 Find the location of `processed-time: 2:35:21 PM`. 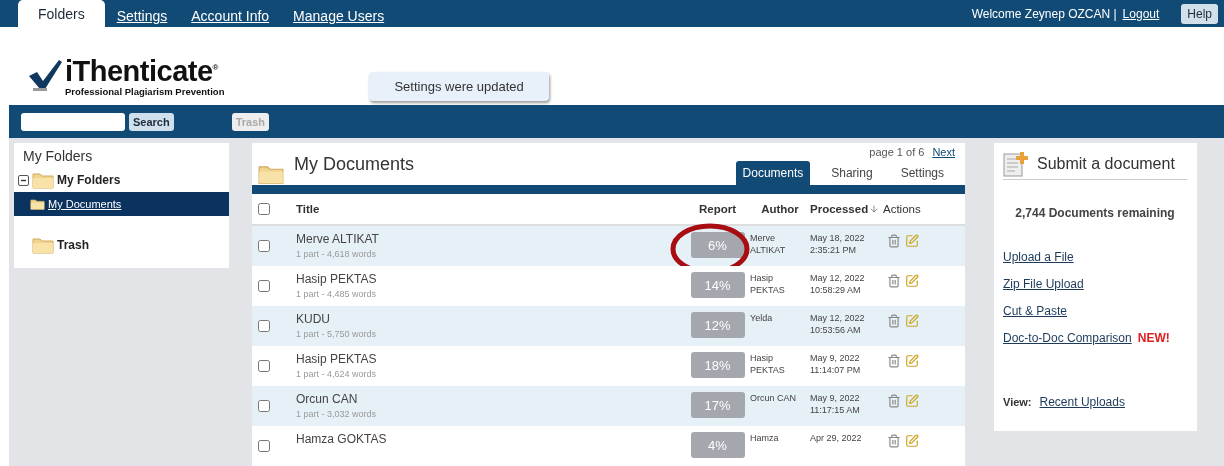

processed-time: 2:35:21 PM is located at coordinates (834, 250).